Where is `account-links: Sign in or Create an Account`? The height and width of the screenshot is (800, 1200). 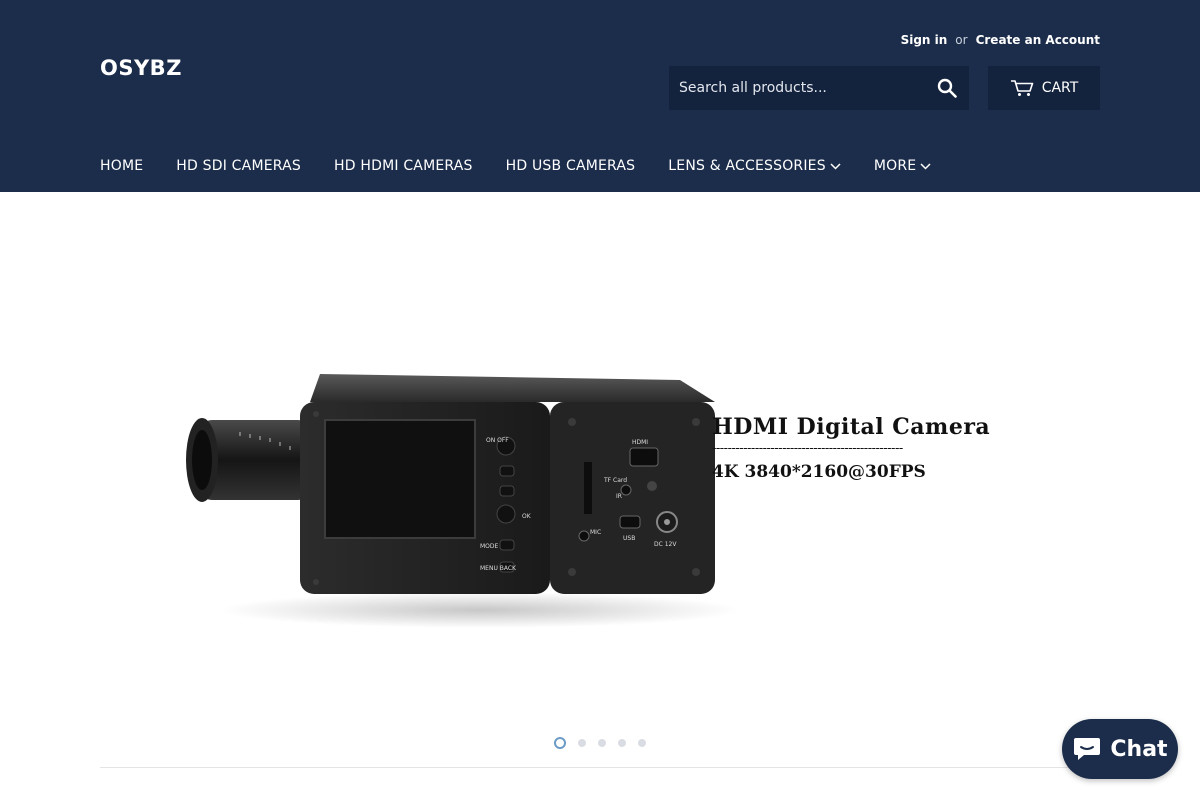
account-links: Sign in or Create an Account is located at coordinates (1000, 40).